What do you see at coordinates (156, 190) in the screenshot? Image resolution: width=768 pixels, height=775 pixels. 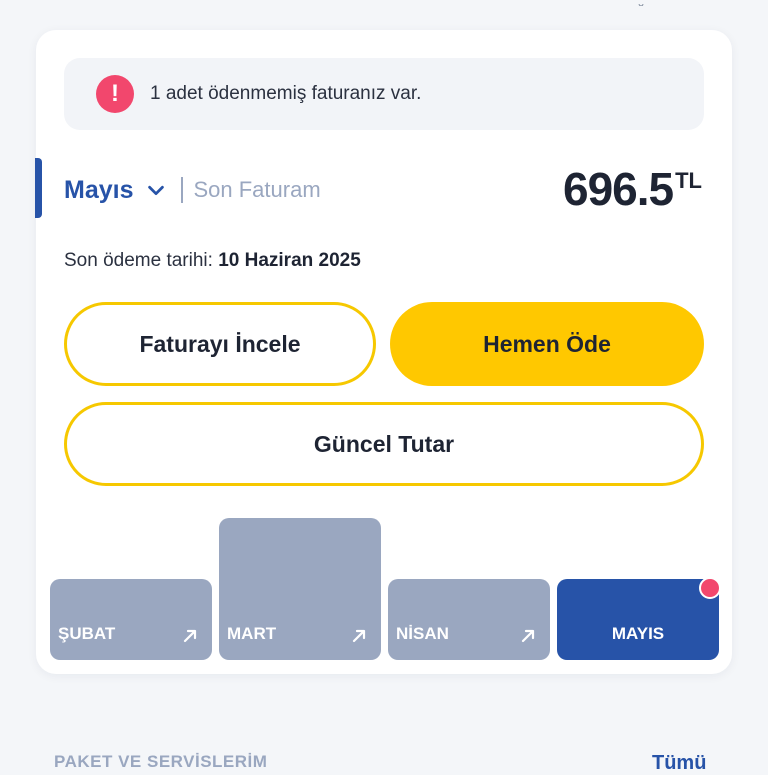 I see `chevron-down-icon` at bounding box center [156, 190].